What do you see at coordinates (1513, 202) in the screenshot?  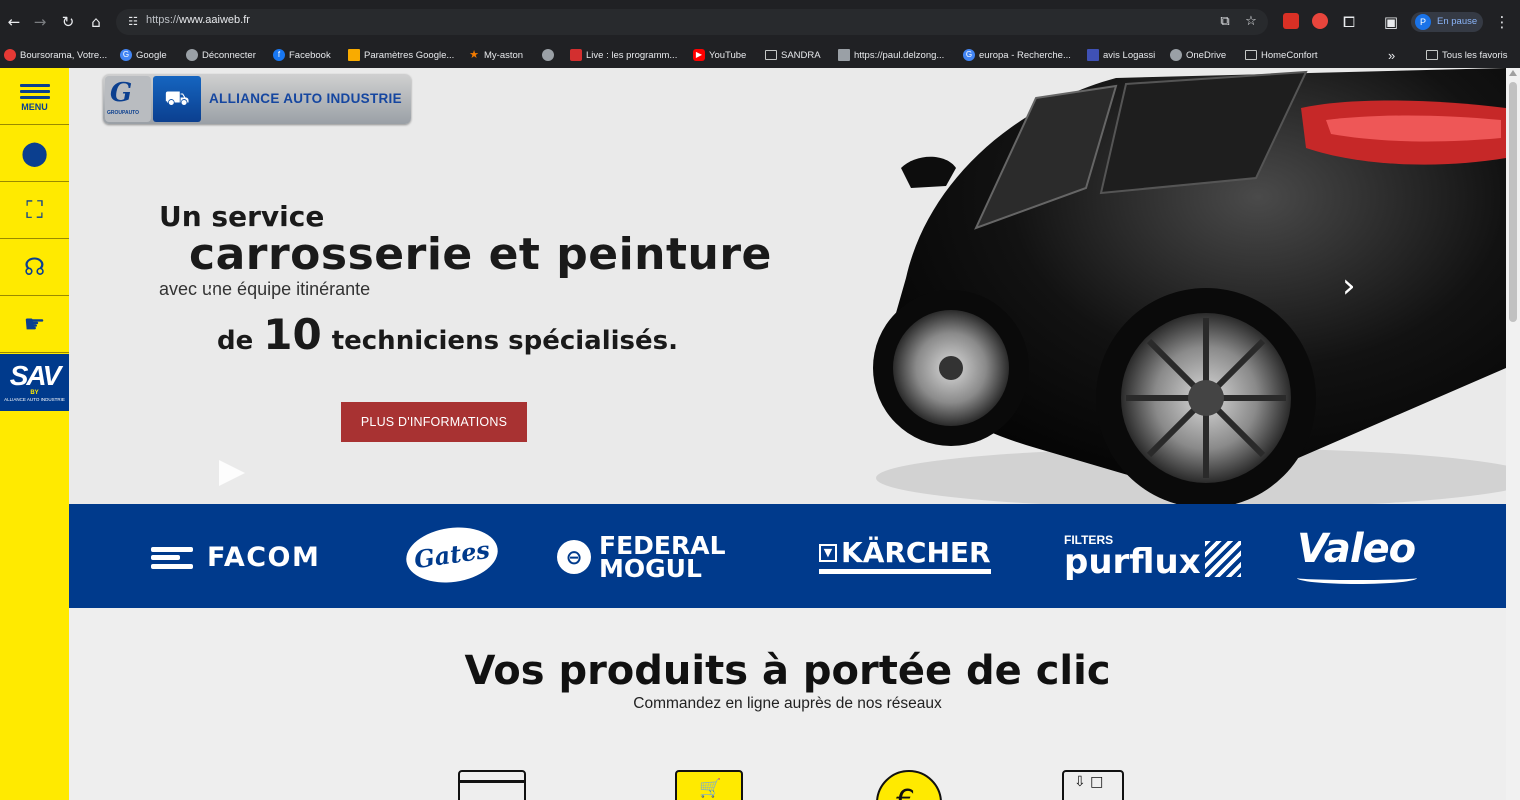 I see `scroll-thumb` at bounding box center [1513, 202].